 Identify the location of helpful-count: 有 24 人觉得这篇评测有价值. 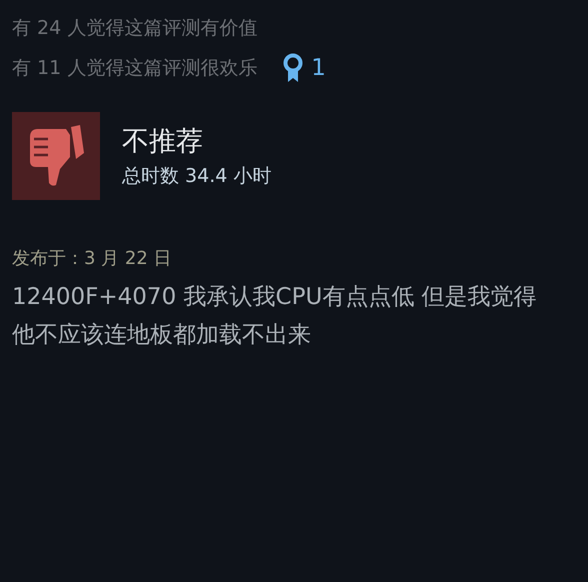
(135, 28).